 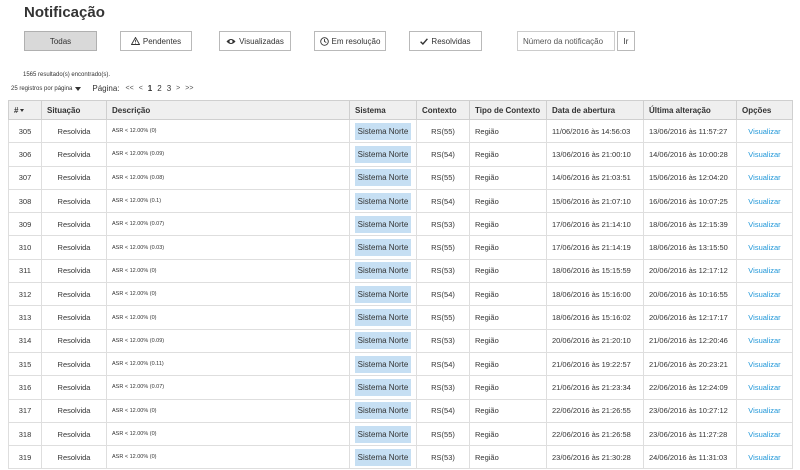 I want to click on col-header-id: #, so click(x=25, y=110).